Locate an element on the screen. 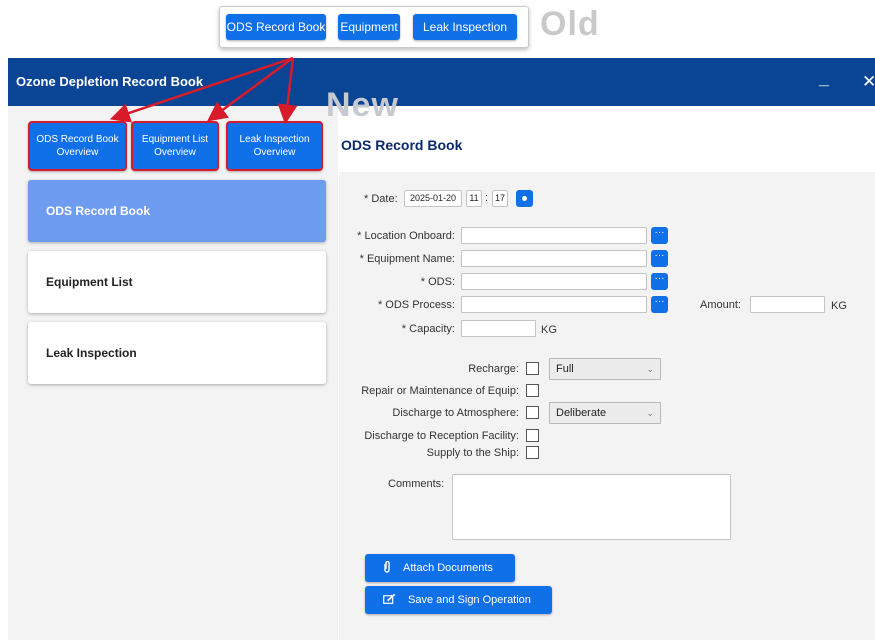 This screenshot has width=875, height=640. recharge-select: Full ⌄ is located at coordinates (605, 369).